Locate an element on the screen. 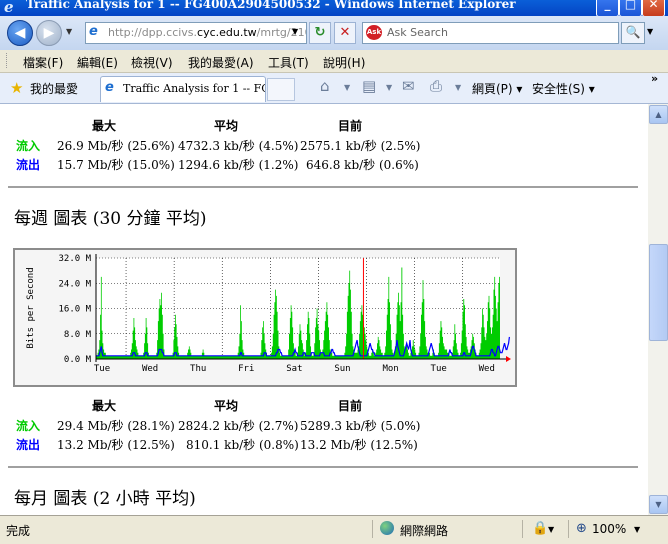 Image resolution: width=668 pixels, height=544 pixels. ie-logo-icon: e is located at coordinates (9, 8).